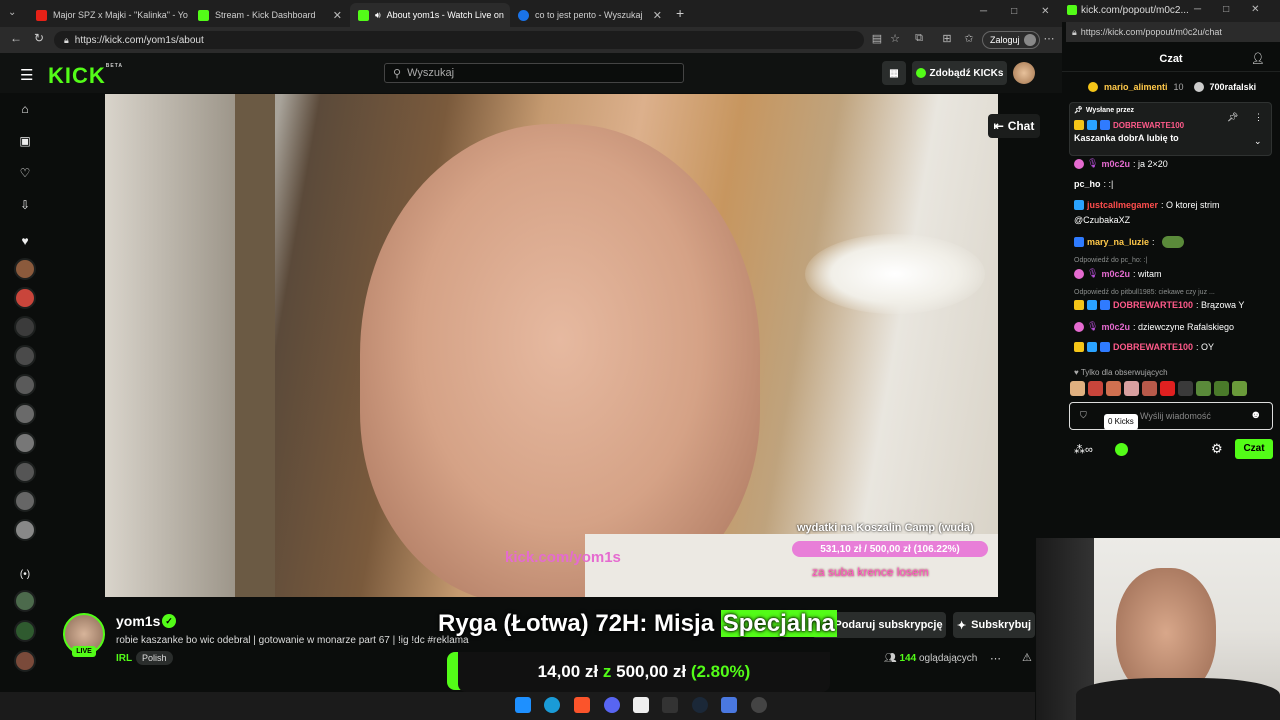  What do you see at coordinates (1258, 58) in the screenshot?
I see `users-icon: 👤︎` at bounding box center [1258, 58].